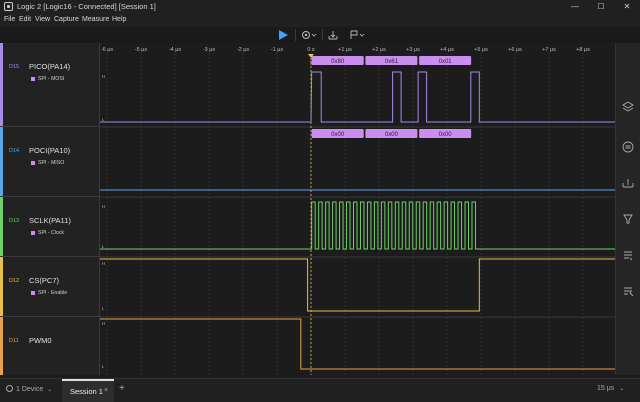  Describe the element at coordinates (628, 107) in the screenshot. I see `analyzers-icon` at that location.